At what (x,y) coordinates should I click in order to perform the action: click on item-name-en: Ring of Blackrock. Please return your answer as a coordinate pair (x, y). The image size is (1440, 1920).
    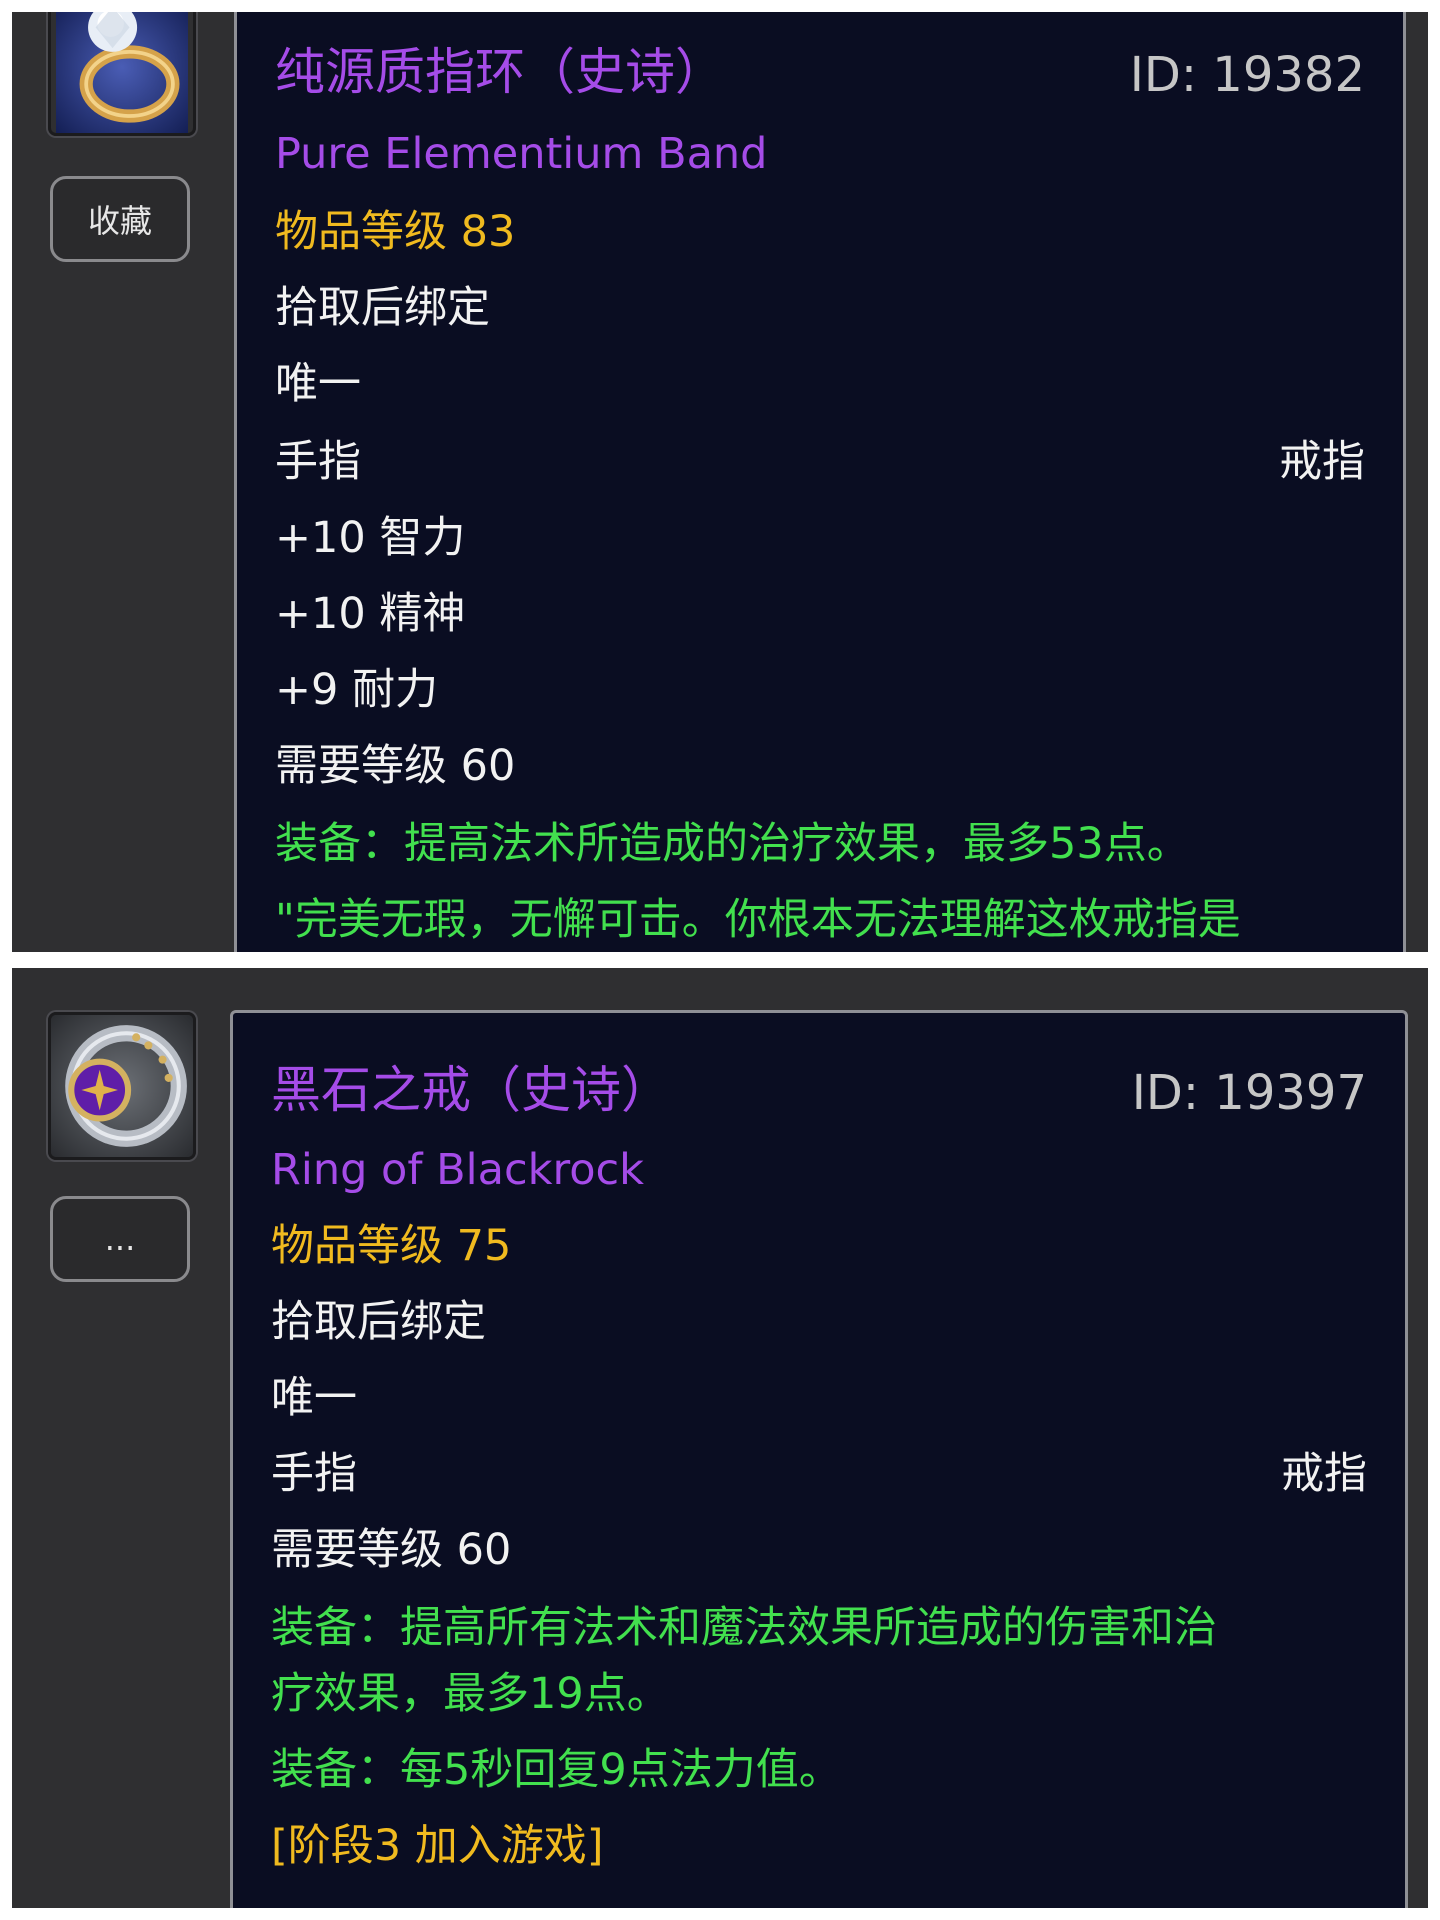
    Looking at the image, I should click on (458, 1170).